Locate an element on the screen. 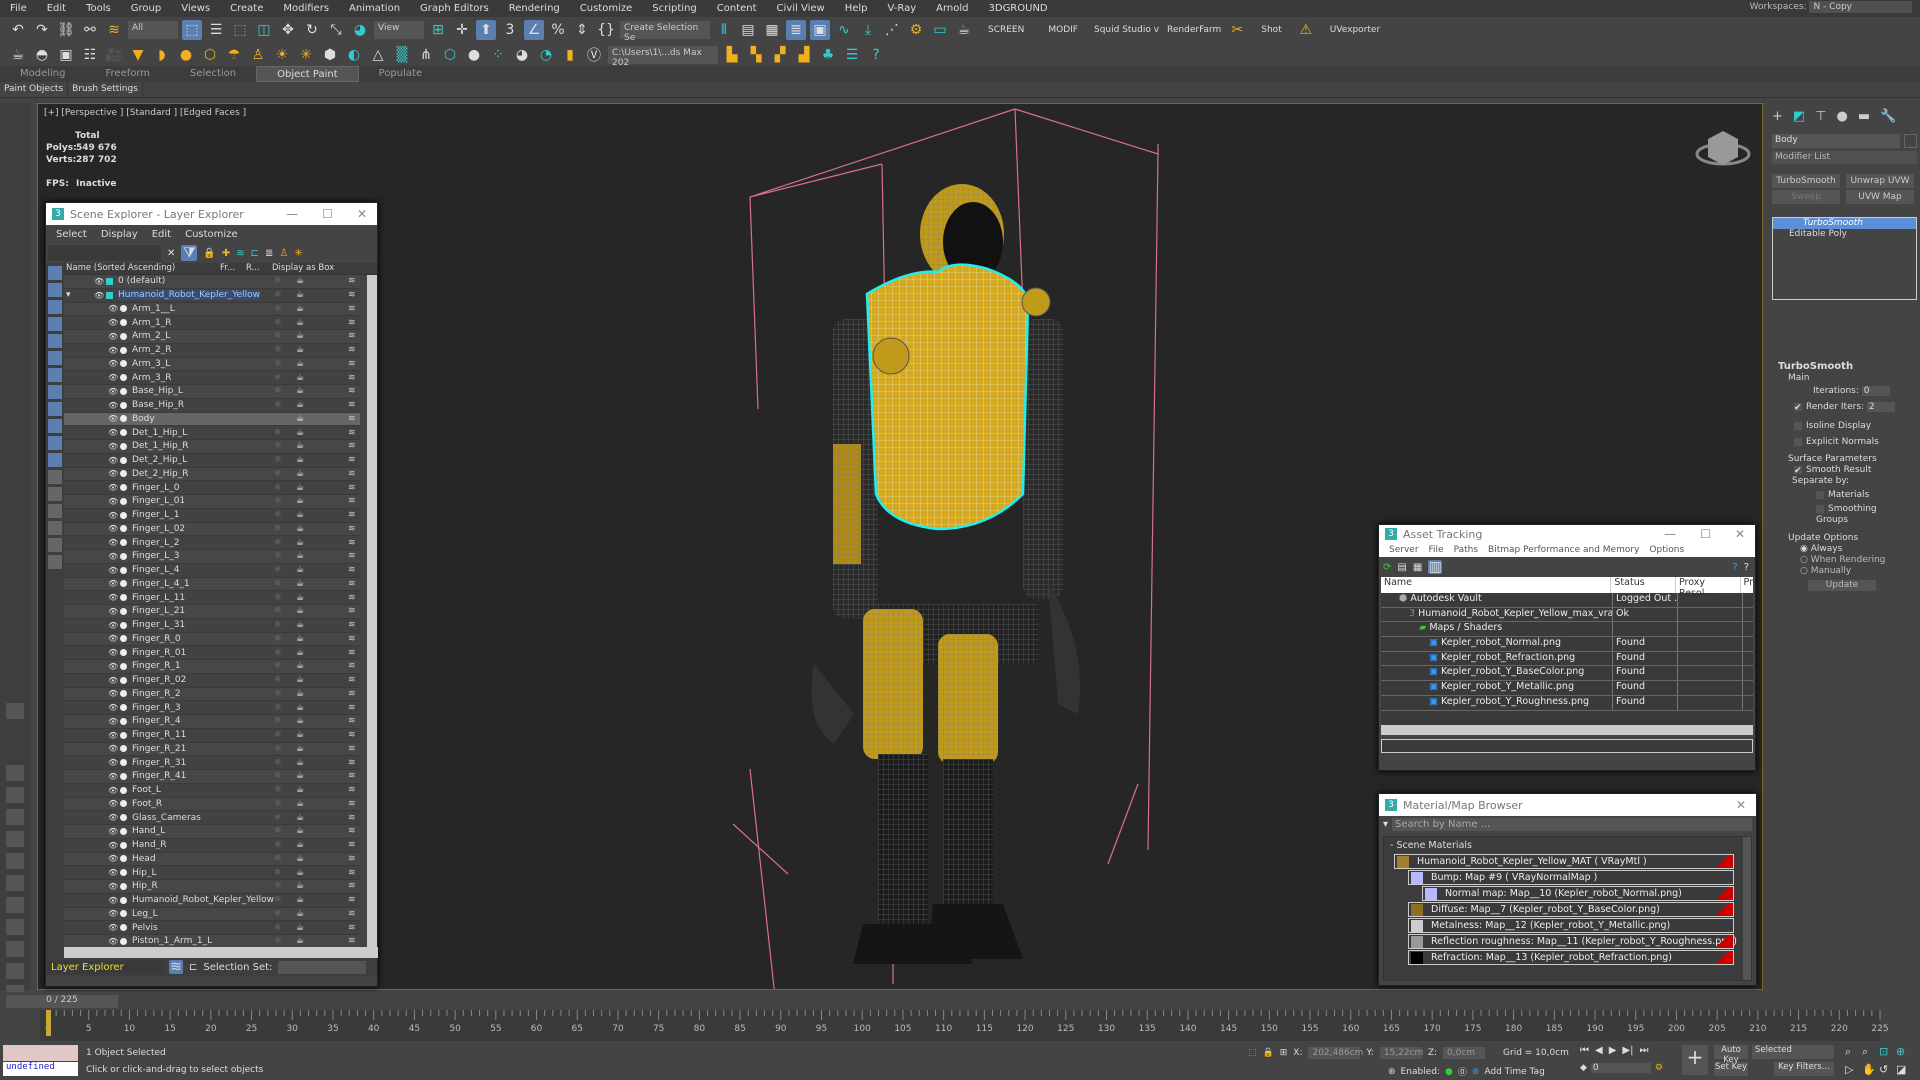  window-crossing-icon: ◫ is located at coordinates (264, 30).